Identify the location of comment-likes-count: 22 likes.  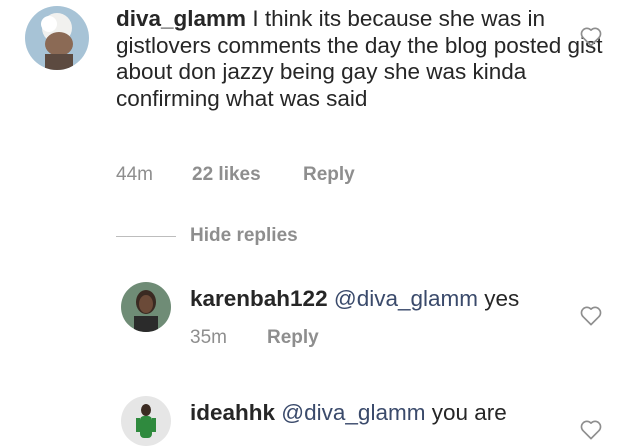
(226, 175).